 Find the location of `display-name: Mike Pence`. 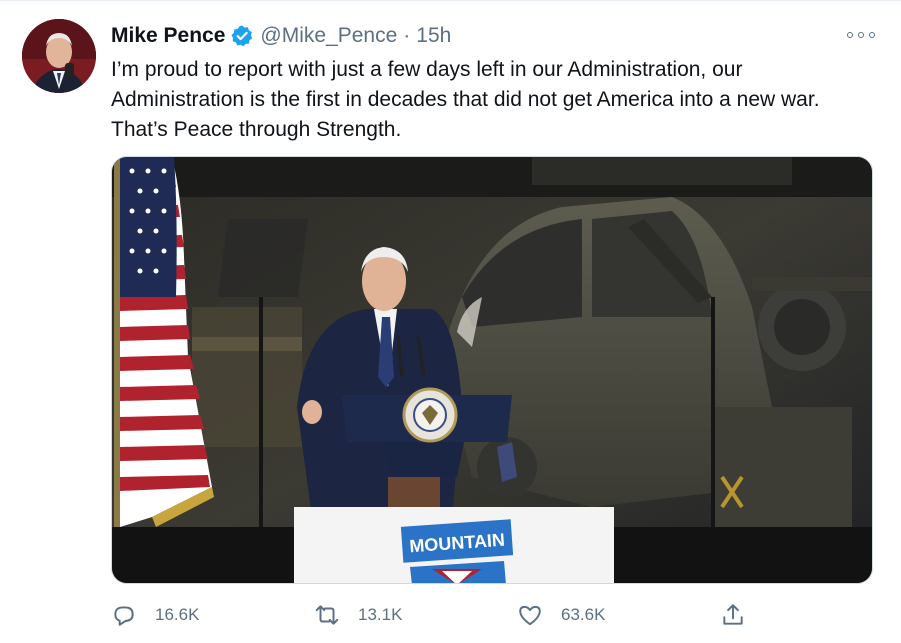

display-name: Mike Pence is located at coordinates (168, 36).